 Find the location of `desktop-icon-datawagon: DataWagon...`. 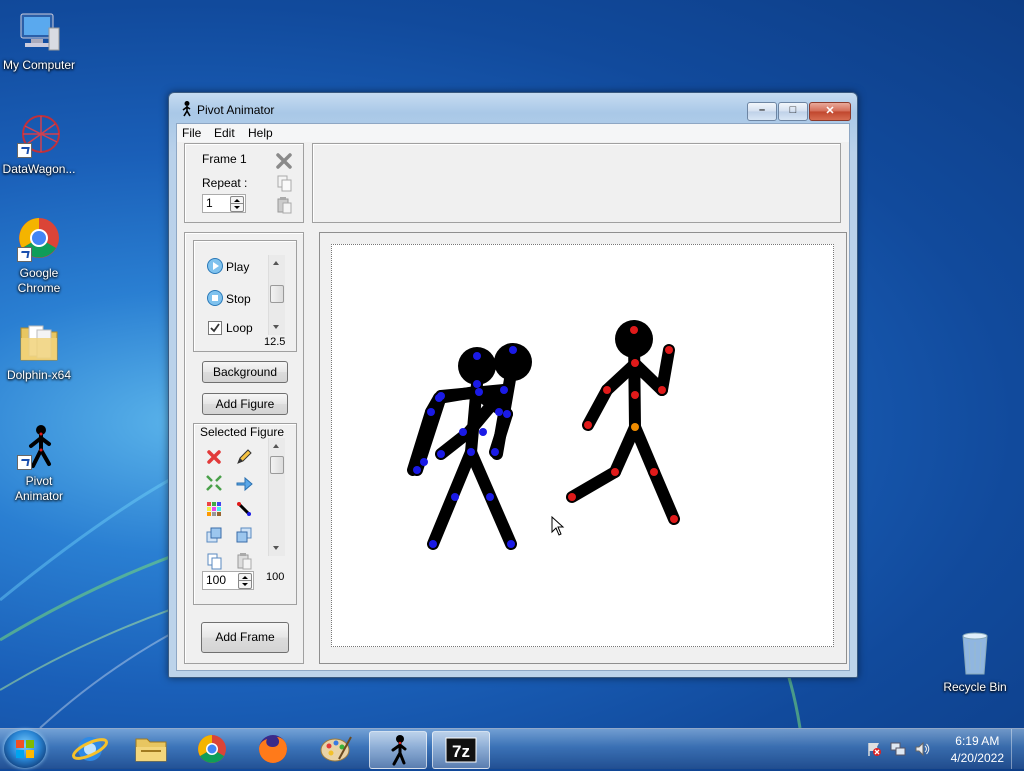

desktop-icon-datawagon: DataWagon... is located at coordinates (39, 144).